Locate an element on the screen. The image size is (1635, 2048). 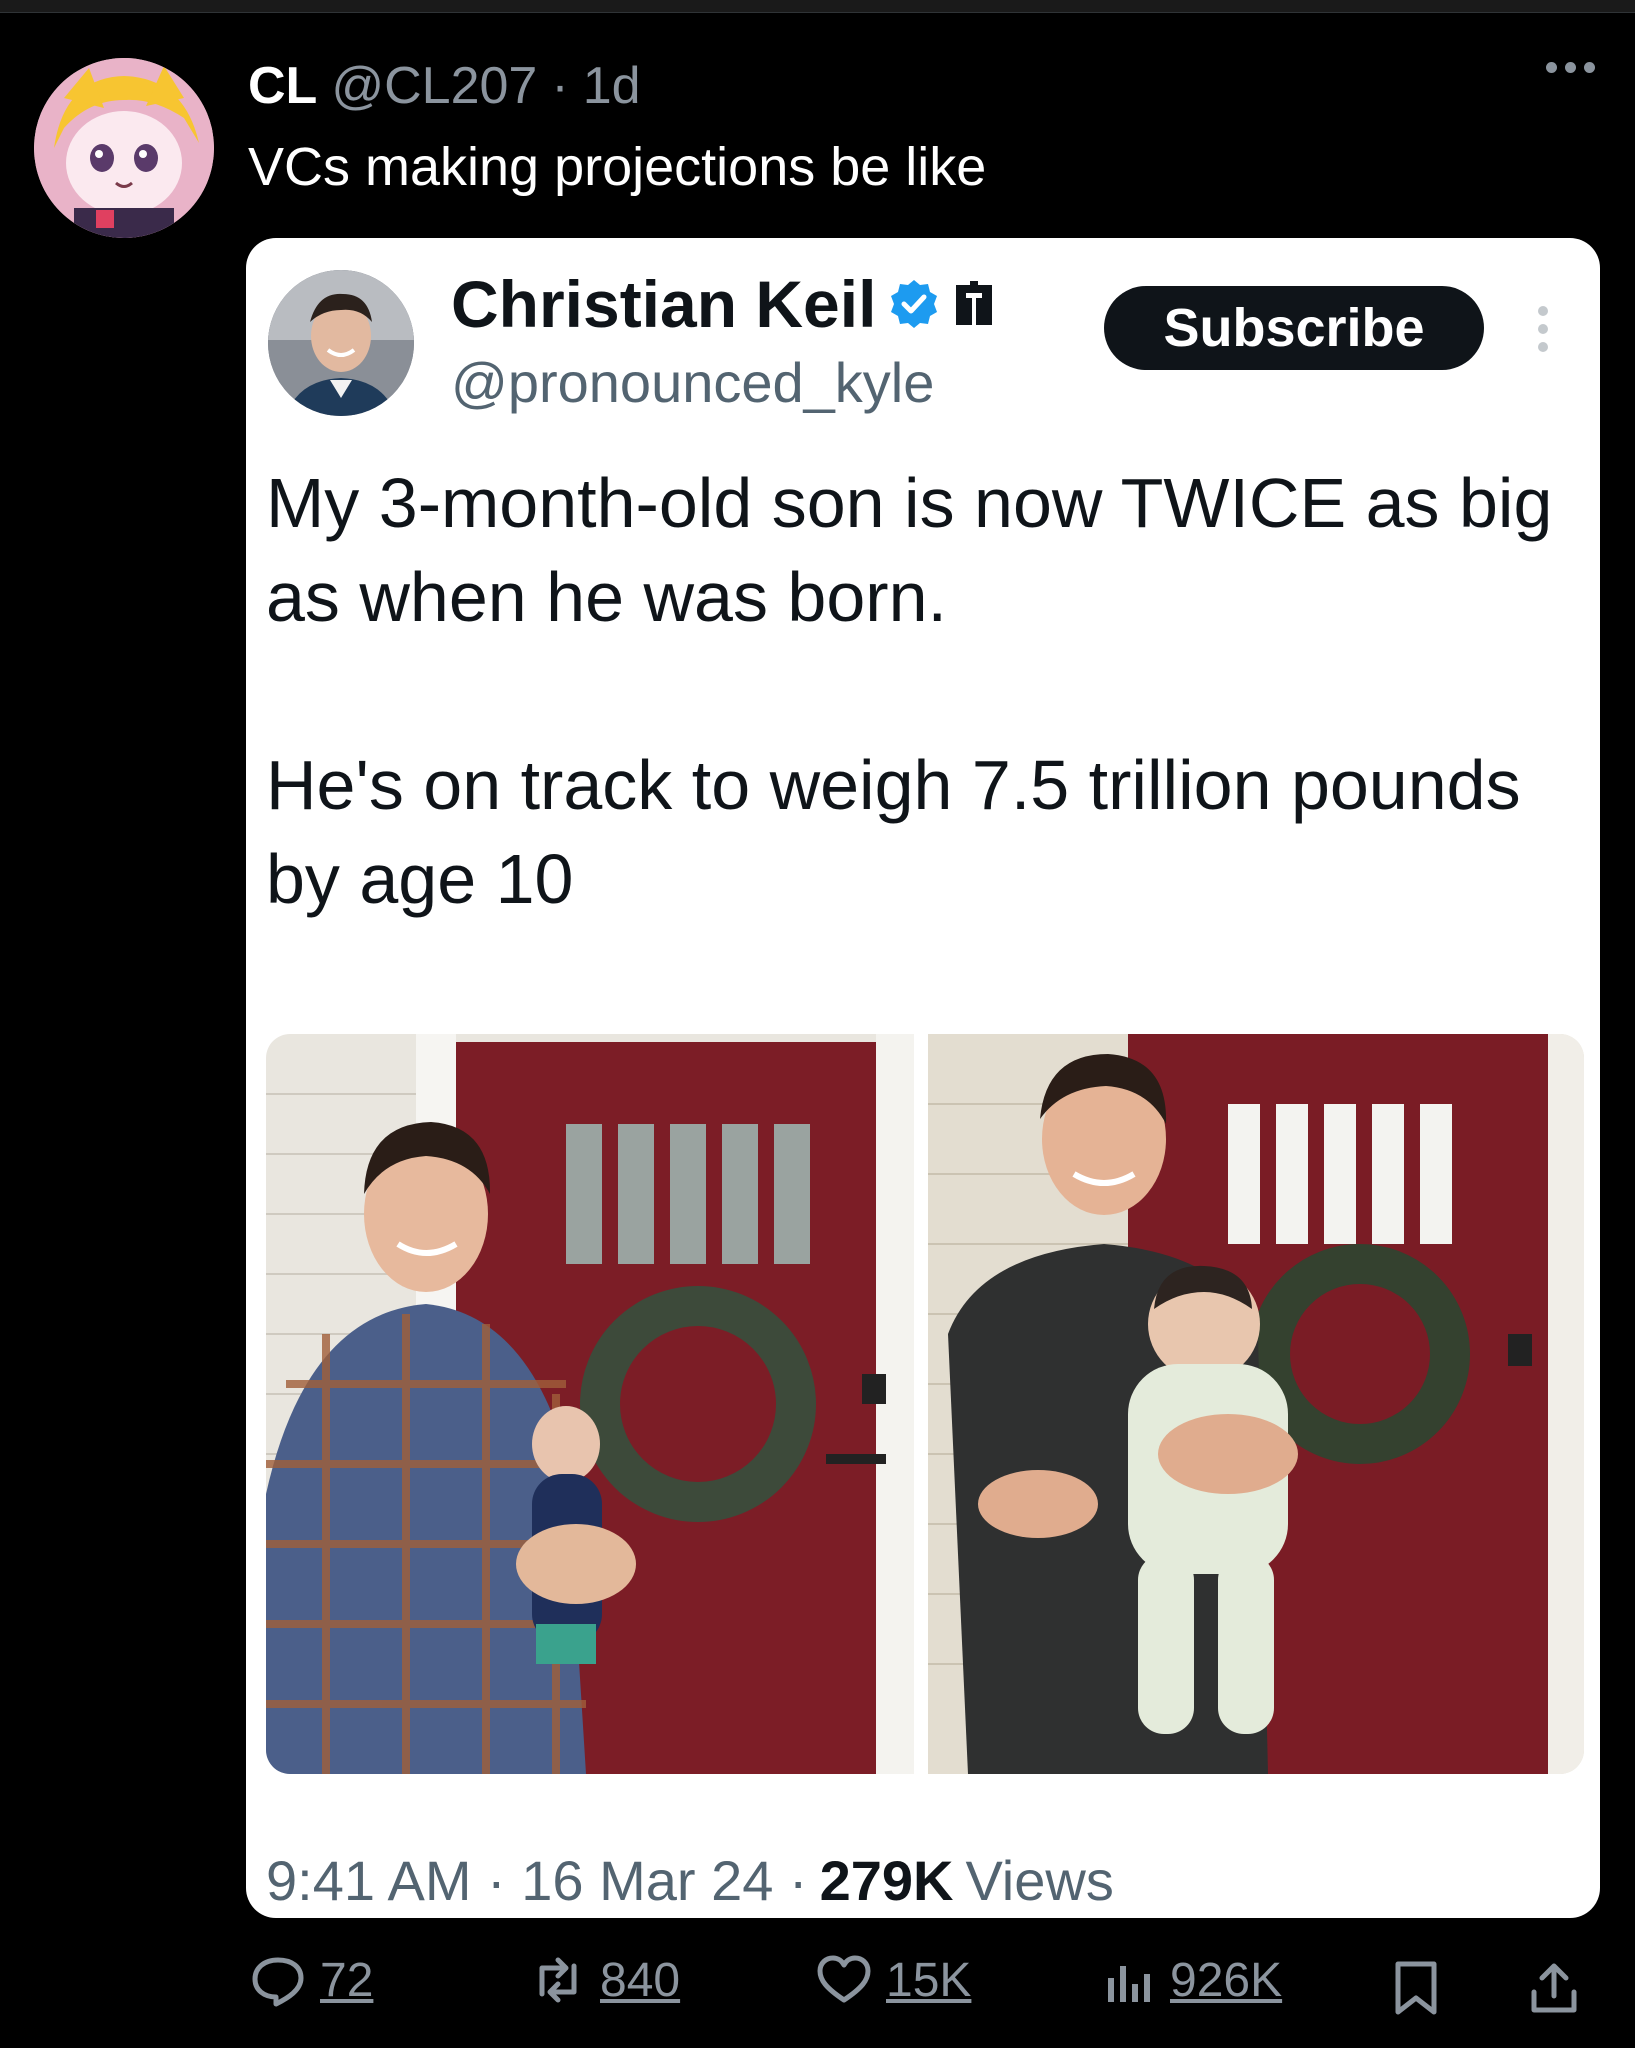
quoted-timestamp: 9:41 AM · 16 Mar 24 · is located at coordinates (537, 1880).